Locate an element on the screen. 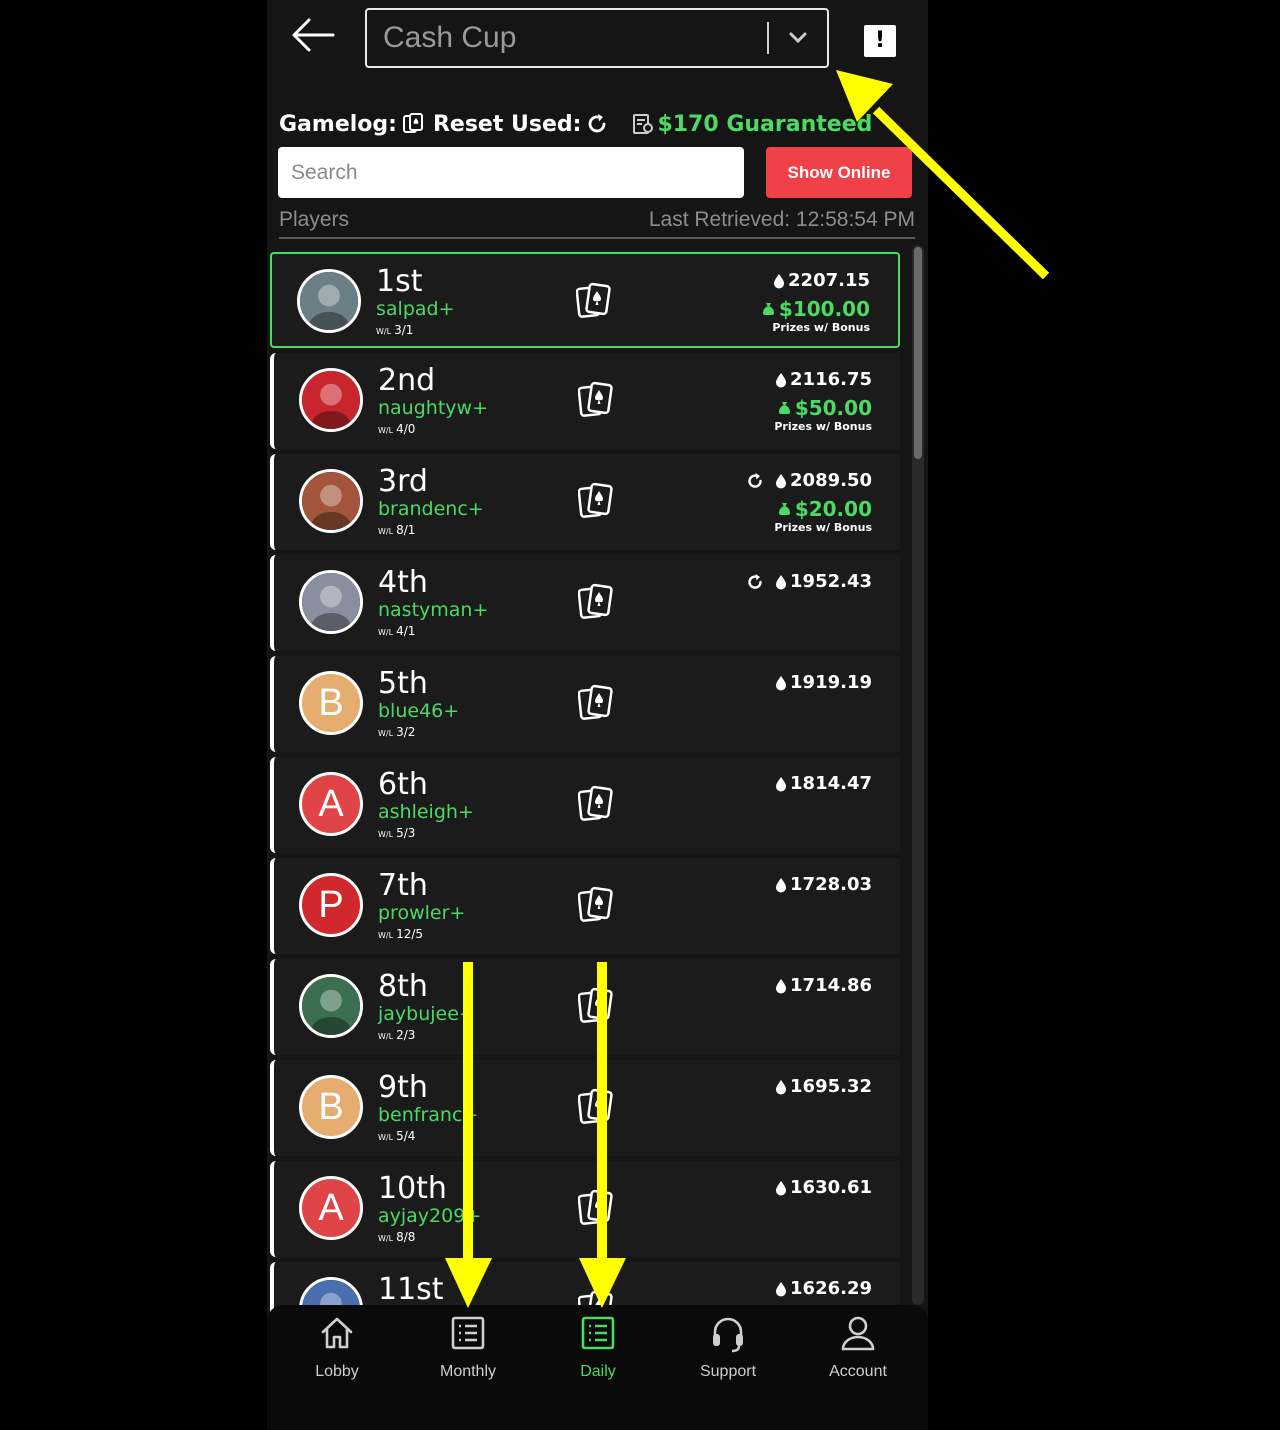  player-points: 1695.32 is located at coordinates (823, 1086).